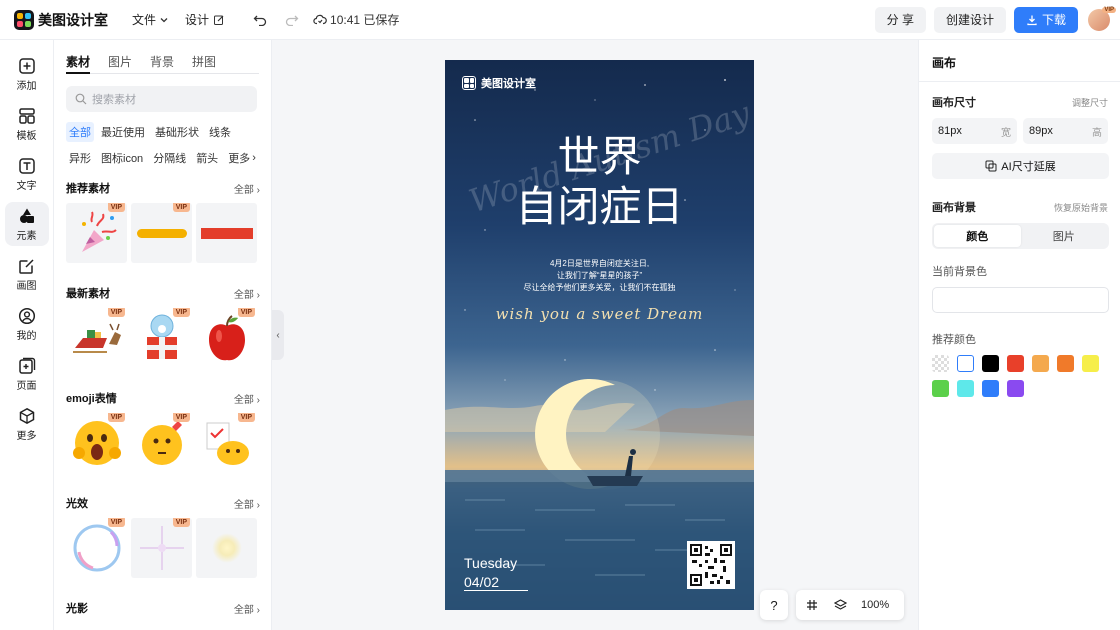  Describe the element at coordinates (162, 63) in the screenshot. I see `tab-backgrounds: 背景` at that location.